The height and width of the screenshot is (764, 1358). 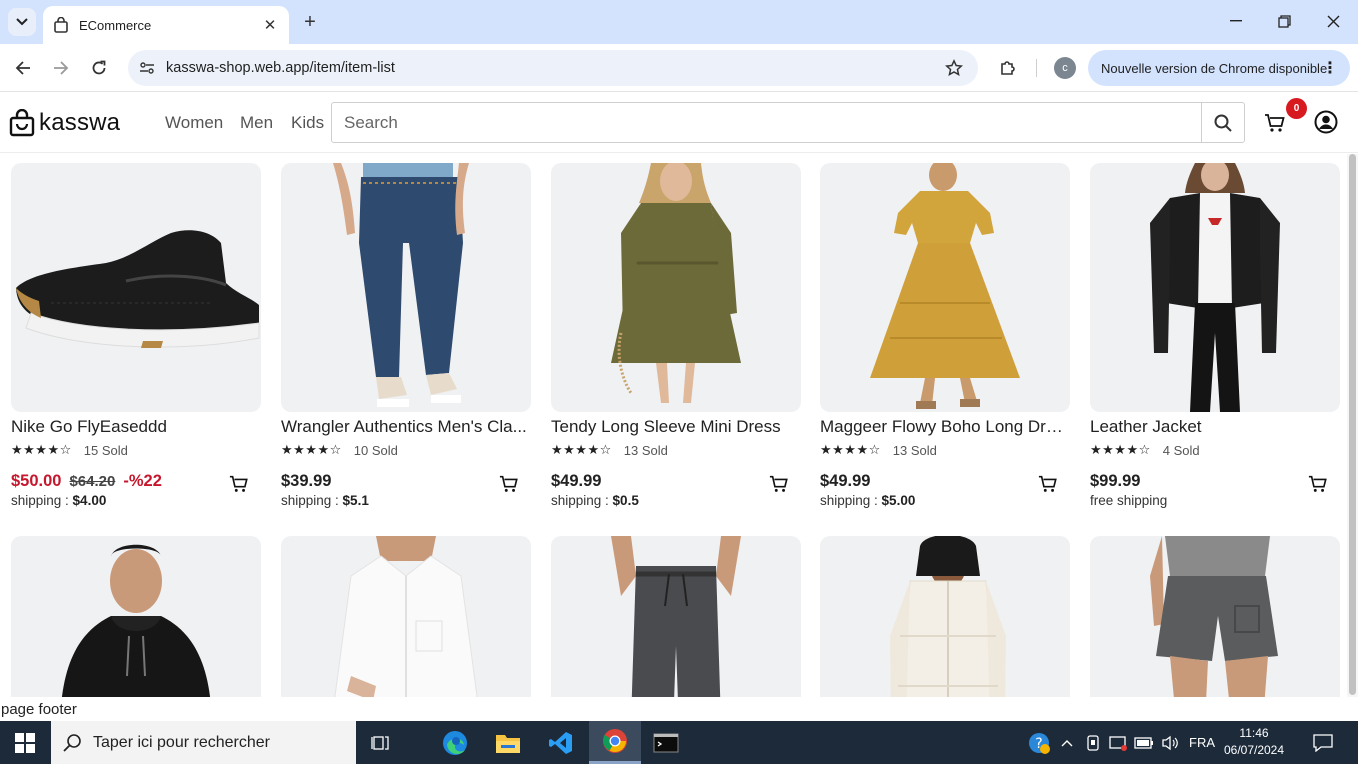 I want to click on shoe-image, so click(x=138, y=289).